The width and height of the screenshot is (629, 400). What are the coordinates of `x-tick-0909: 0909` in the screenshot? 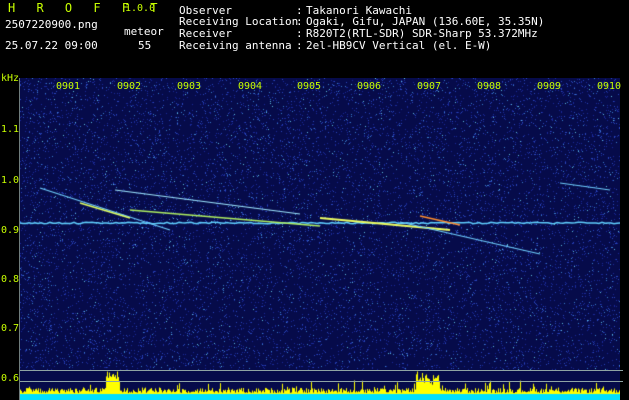 It's located at (549, 86).